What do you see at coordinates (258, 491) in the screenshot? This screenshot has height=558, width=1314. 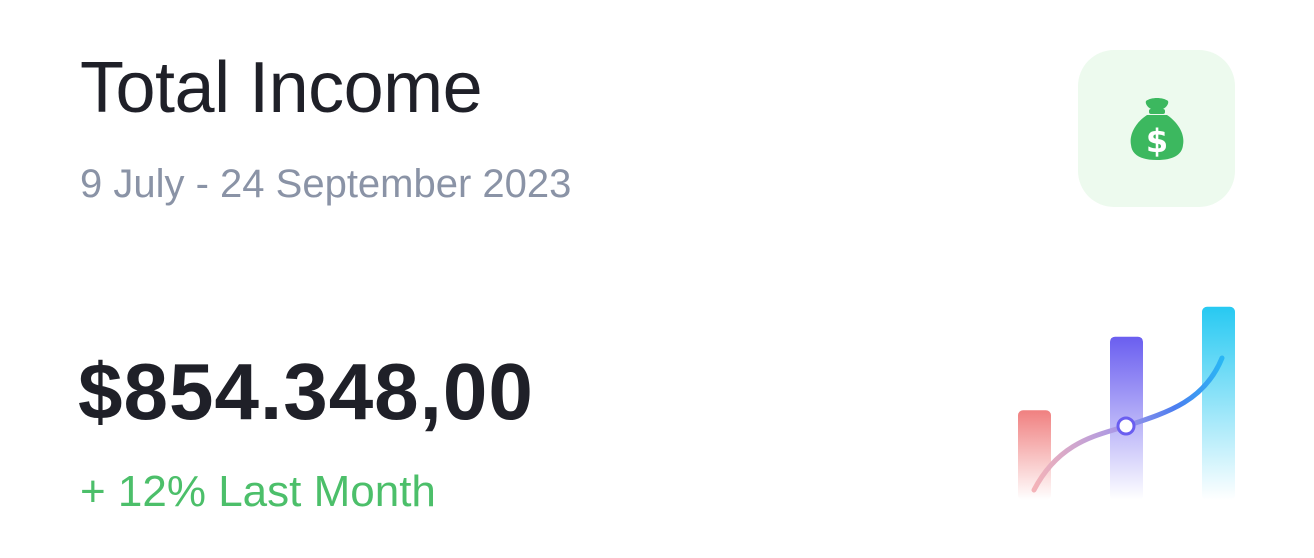 I see `change-indicator: + 12% Last Month` at bounding box center [258, 491].